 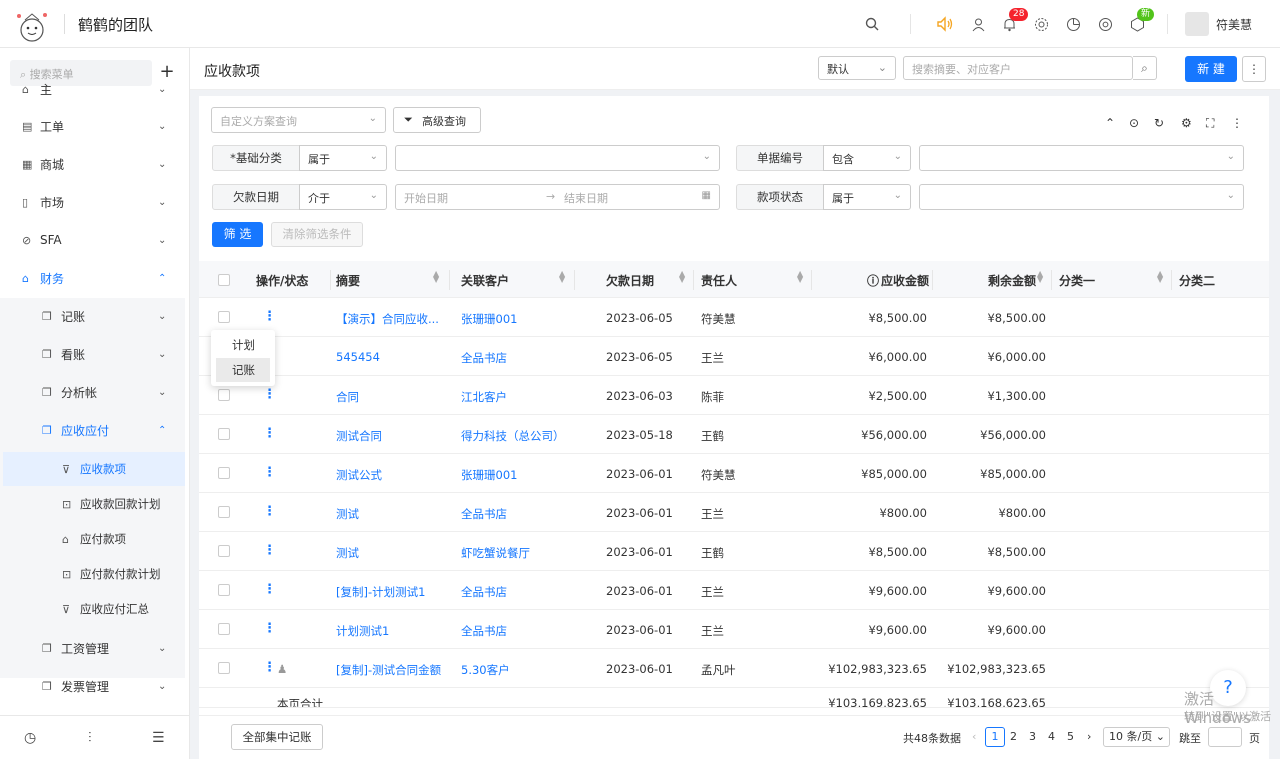 I want to click on column-header: 分类一, so click(x=1077, y=280).